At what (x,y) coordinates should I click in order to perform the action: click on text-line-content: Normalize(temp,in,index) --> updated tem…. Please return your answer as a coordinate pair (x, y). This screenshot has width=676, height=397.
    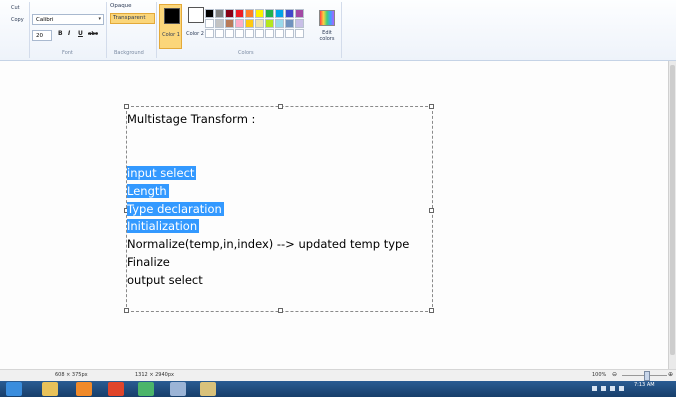
    Looking at the image, I should click on (268, 244).